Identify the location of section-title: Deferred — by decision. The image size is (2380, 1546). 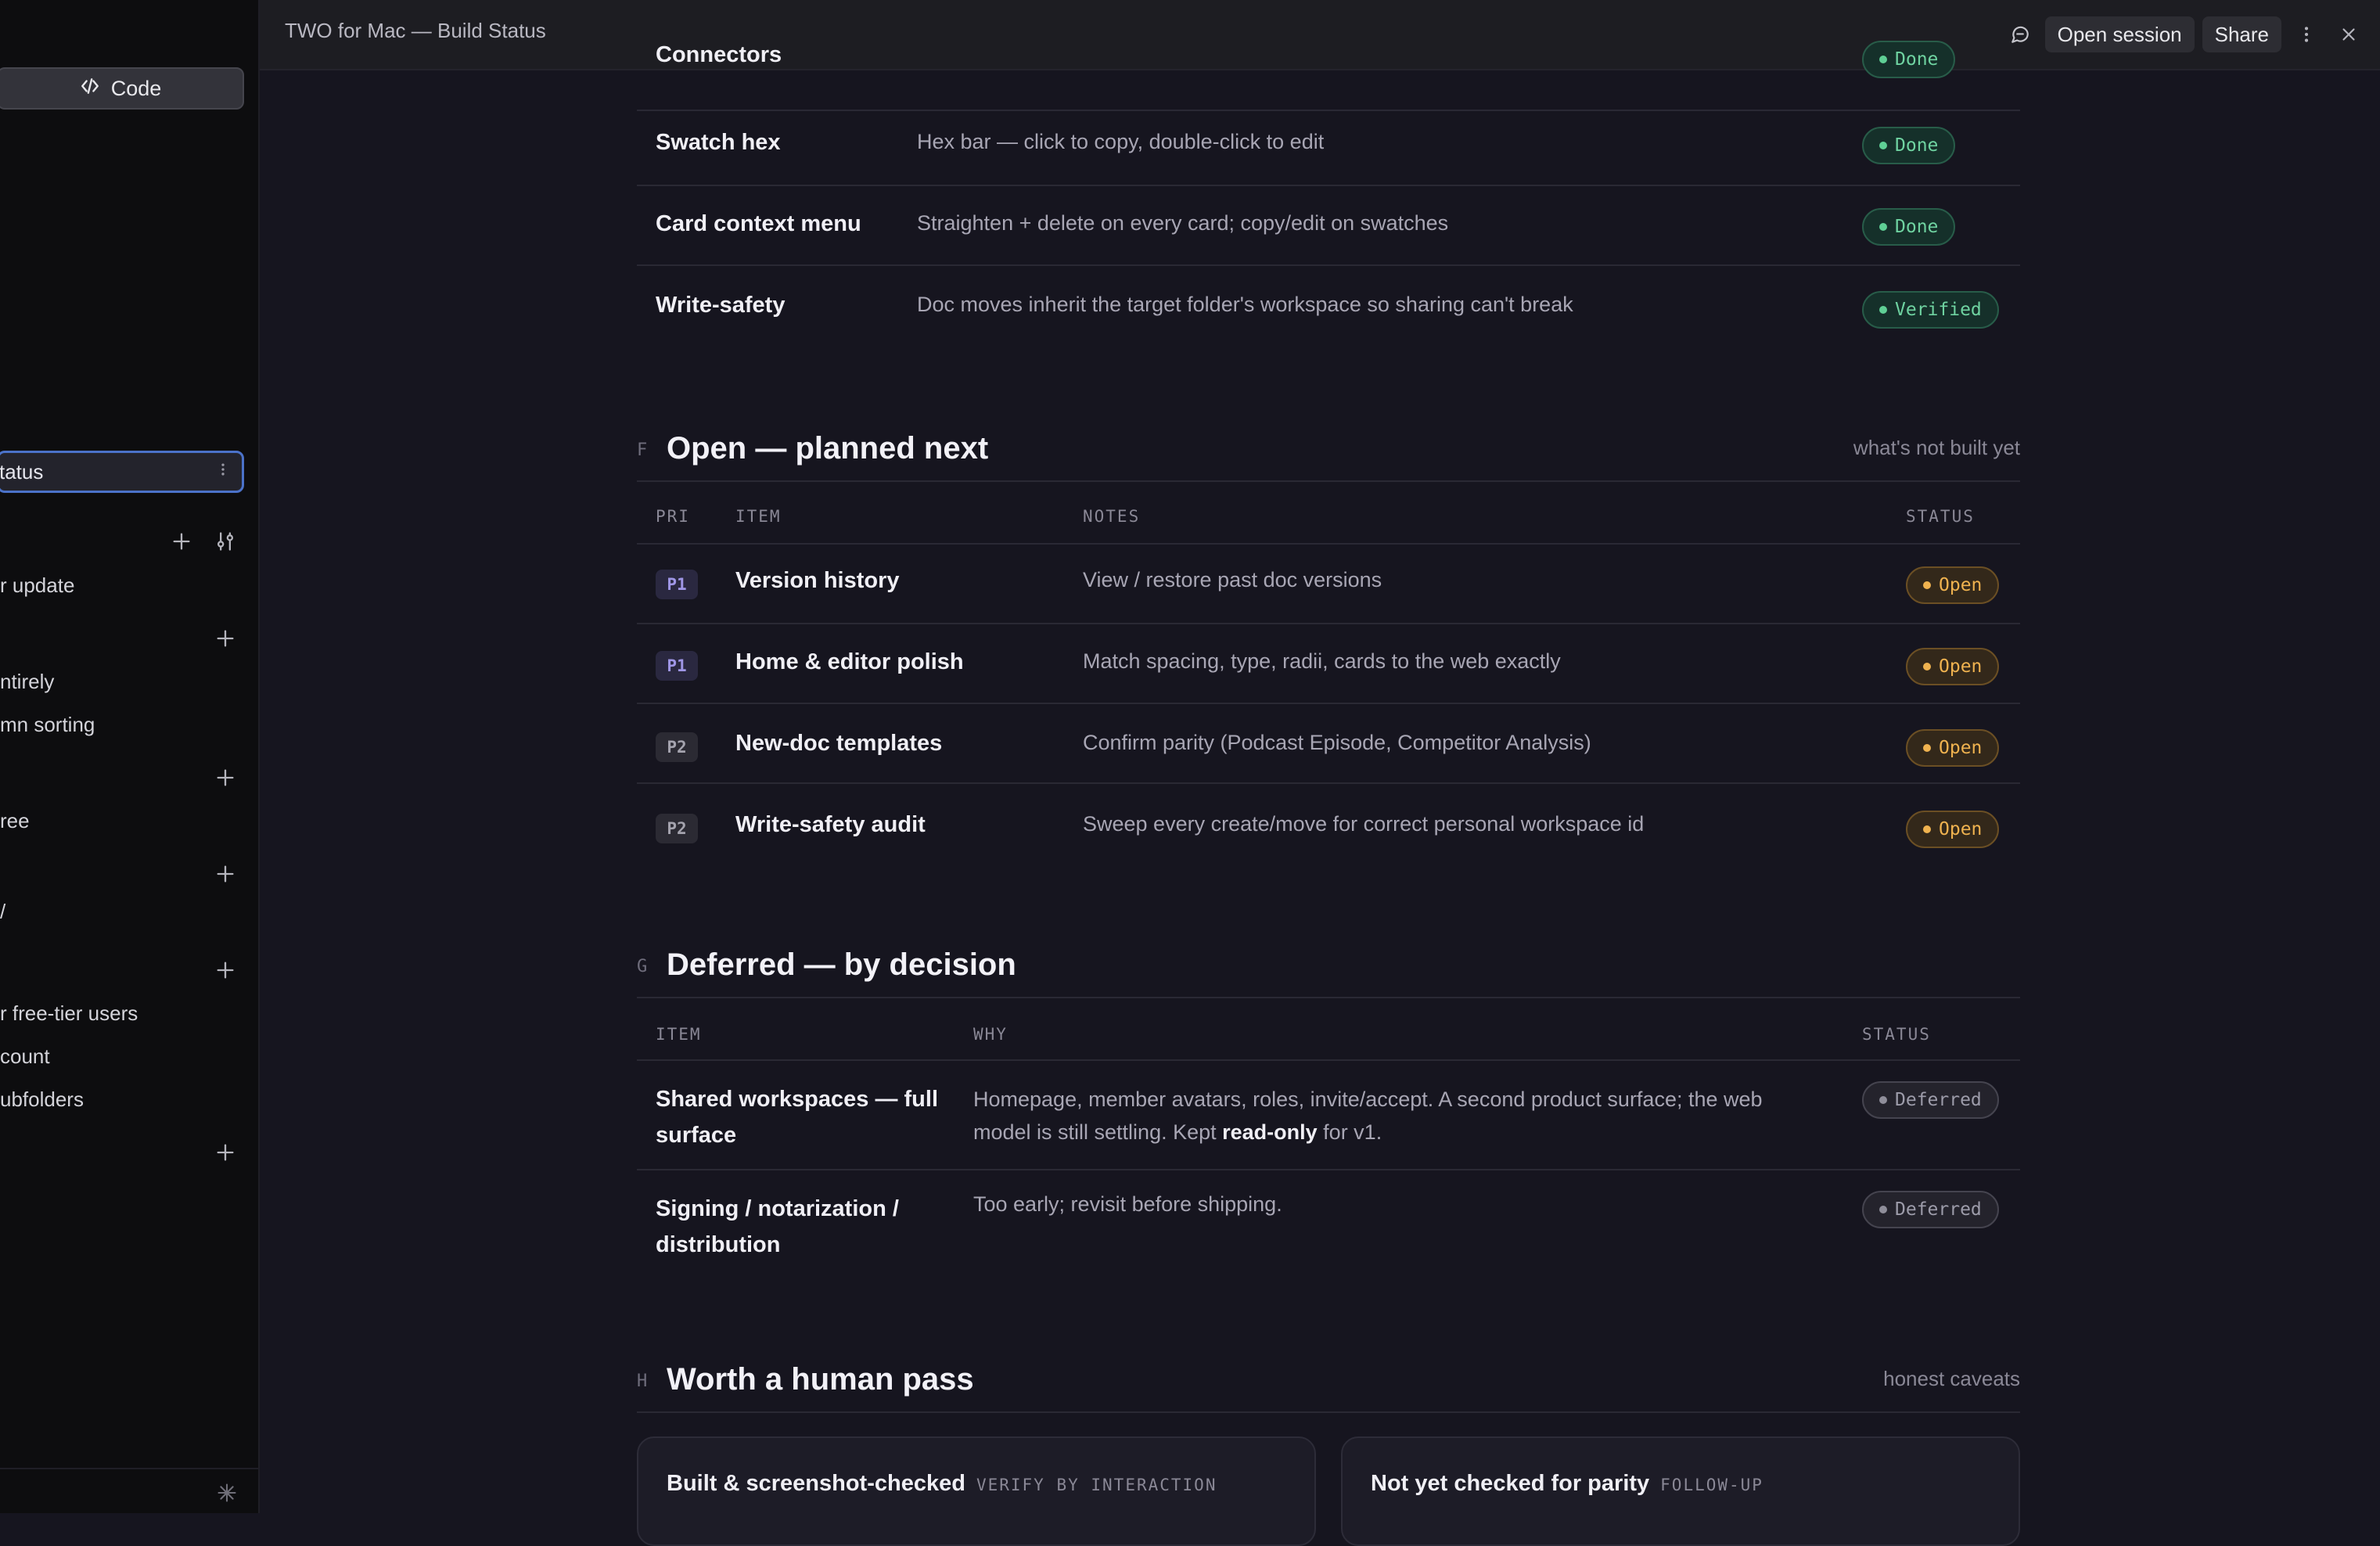
(841, 964).